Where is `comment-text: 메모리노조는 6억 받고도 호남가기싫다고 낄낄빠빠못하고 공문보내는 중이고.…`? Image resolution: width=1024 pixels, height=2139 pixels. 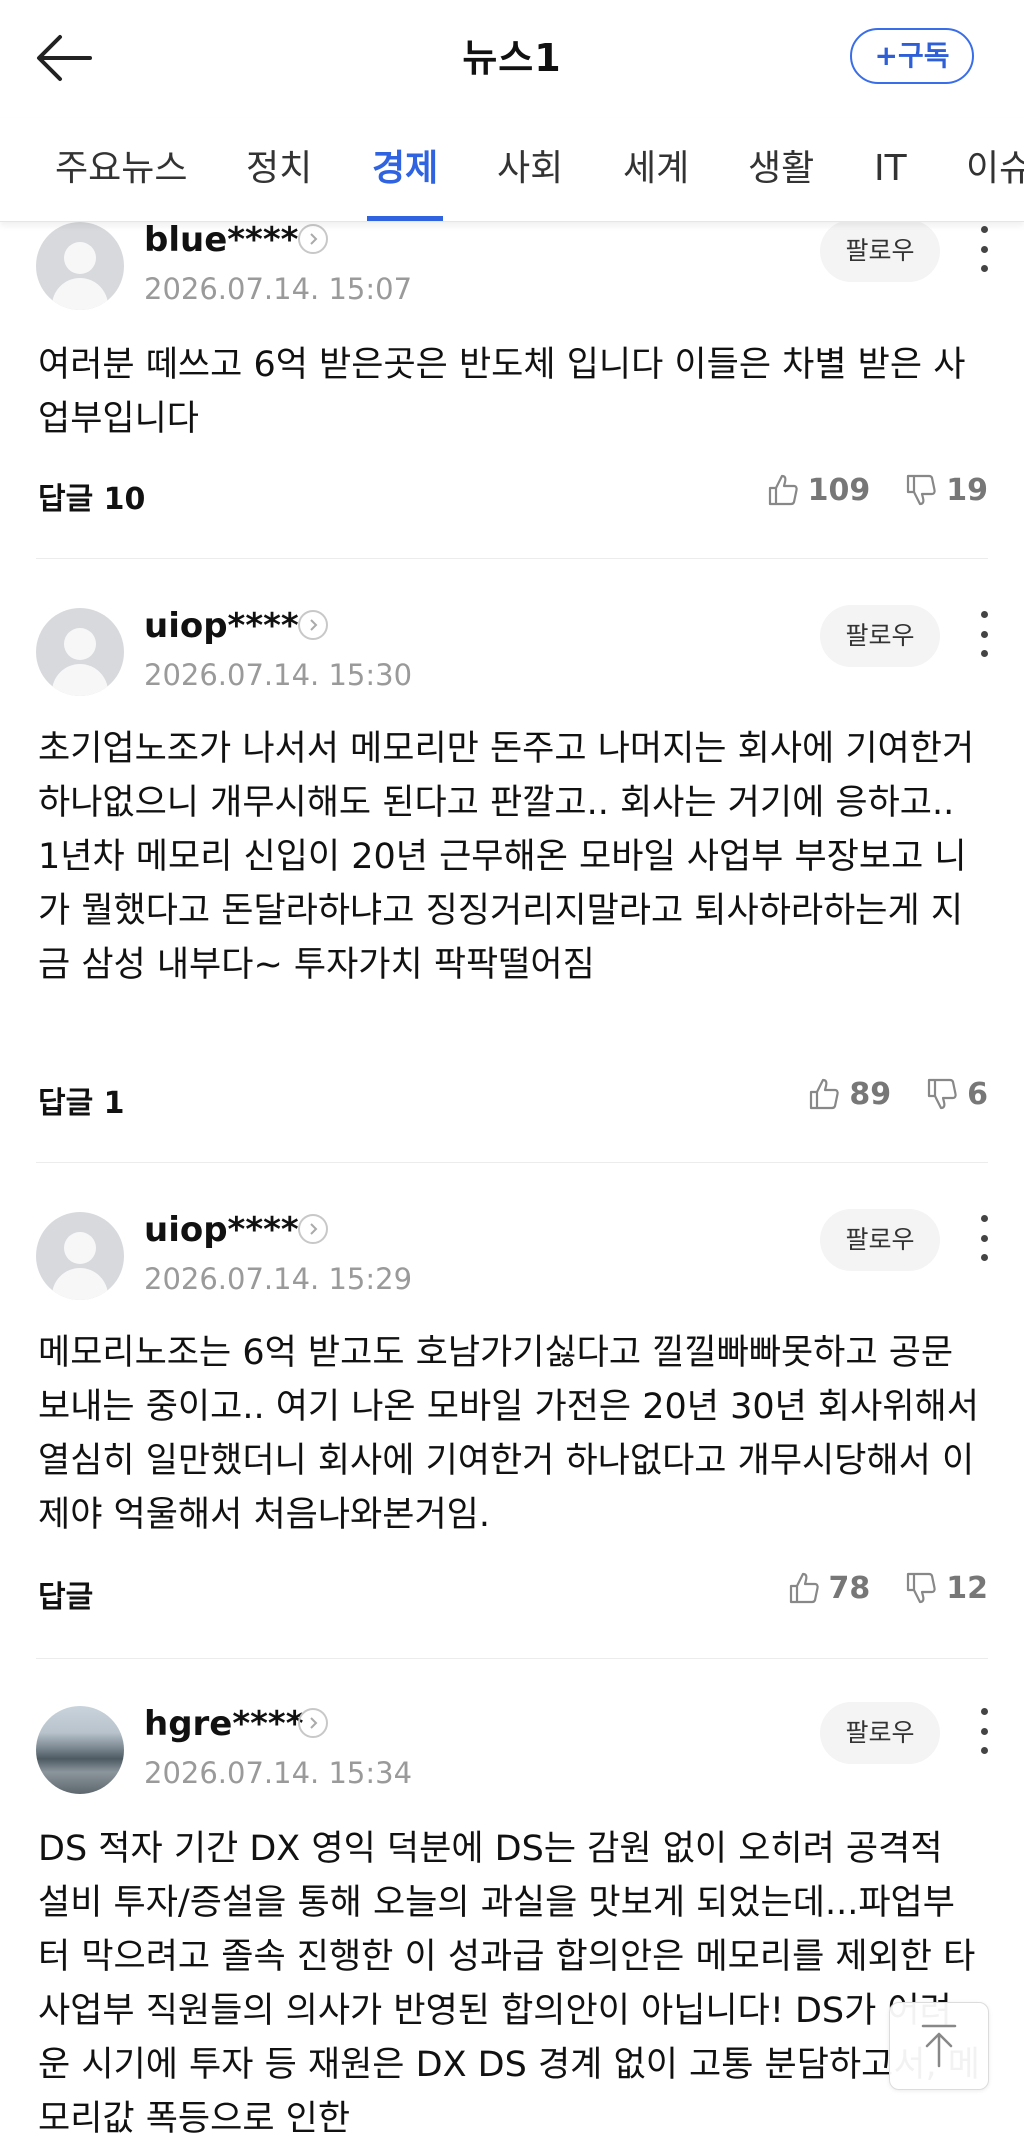 comment-text: 메모리노조는 6억 받고도 호남가기싫다고 낄낄빠빠못하고 공문보내는 중이고.… is located at coordinates (508, 1434).